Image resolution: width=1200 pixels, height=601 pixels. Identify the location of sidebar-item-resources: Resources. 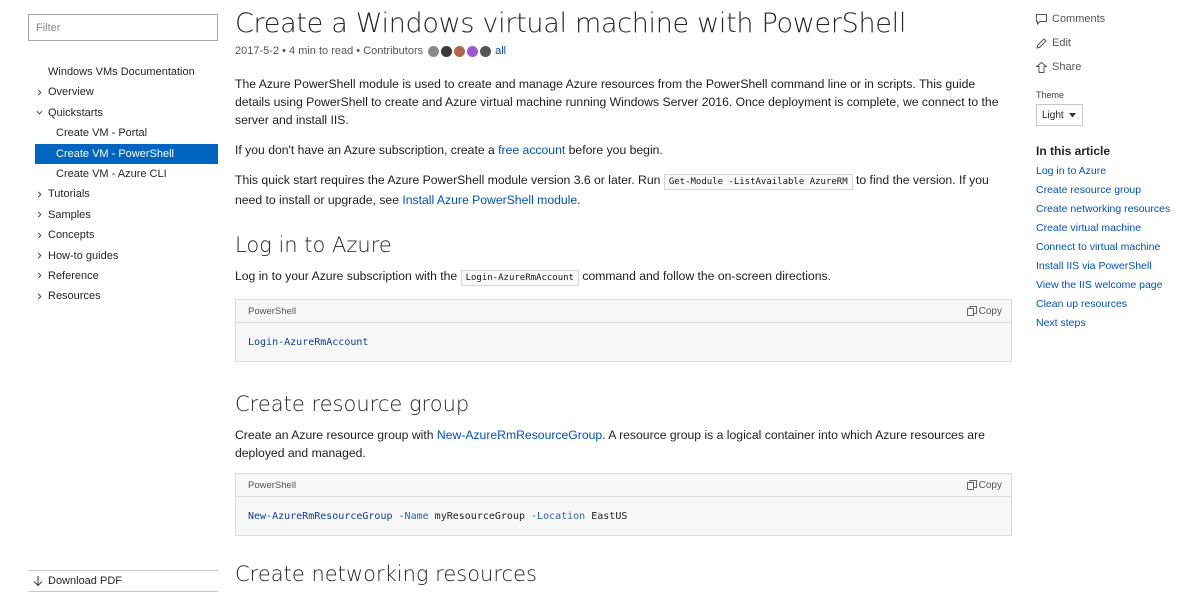
(123, 296).